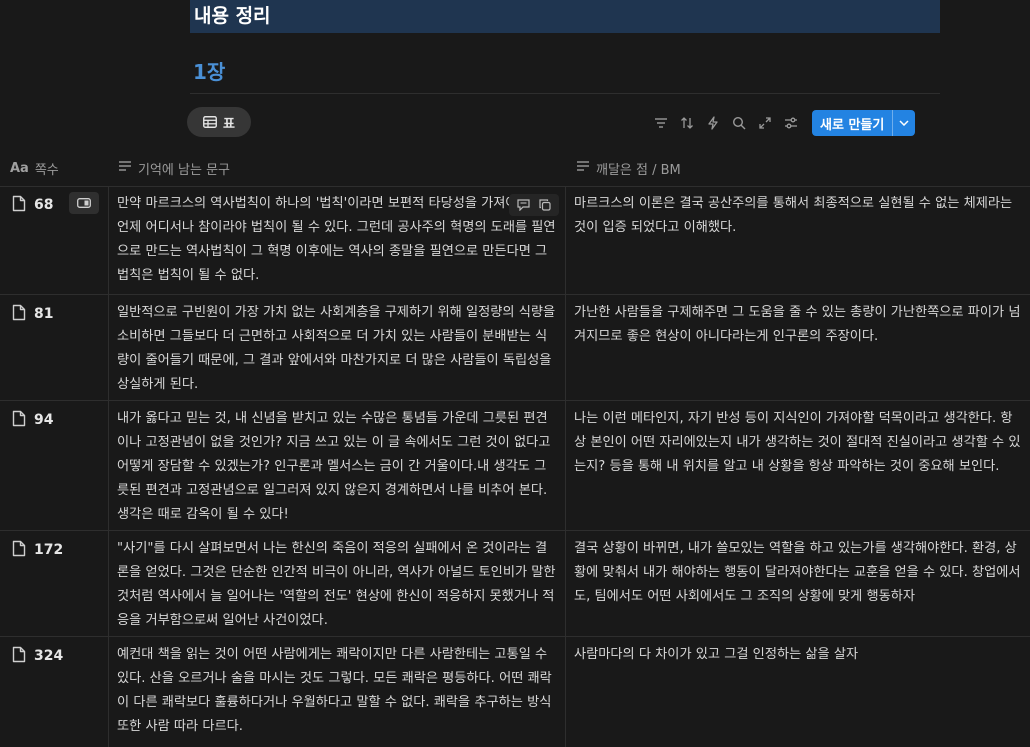 The height and width of the screenshot is (747, 1030). I want to click on comment-icon, so click(523, 205).